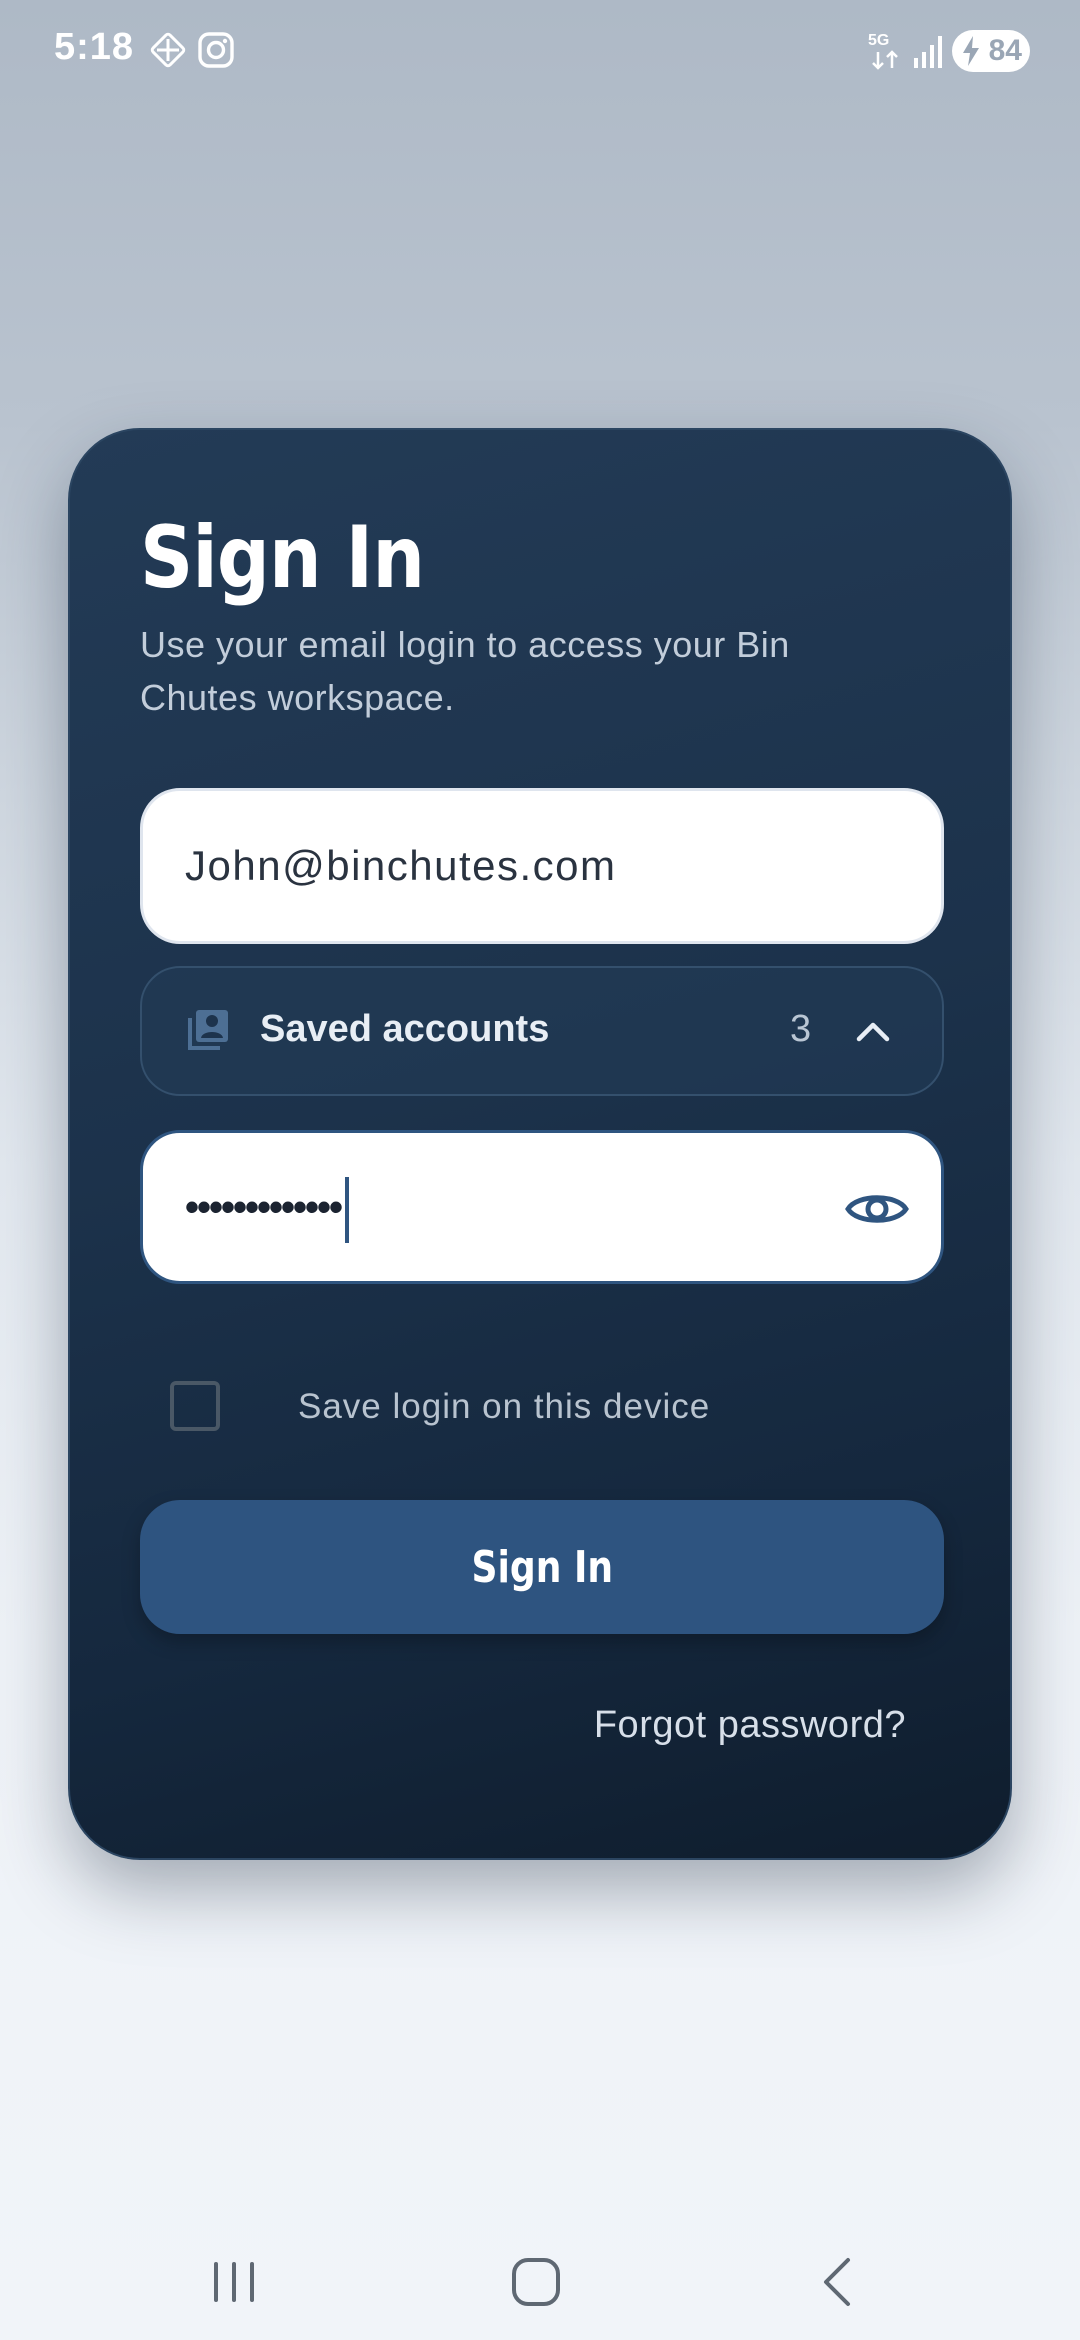 The height and width of the screenshot is (2340, 1080). I want to click on saved-accounts-label: Saved accounts, so click(405, 1029).